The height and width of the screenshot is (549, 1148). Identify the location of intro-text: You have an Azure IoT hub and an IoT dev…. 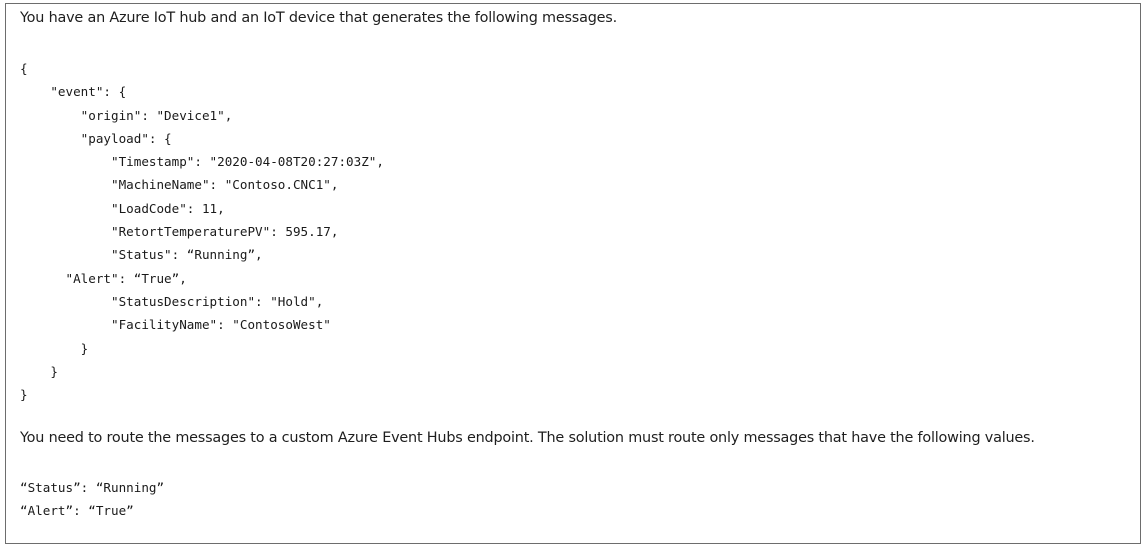
(318, 18).